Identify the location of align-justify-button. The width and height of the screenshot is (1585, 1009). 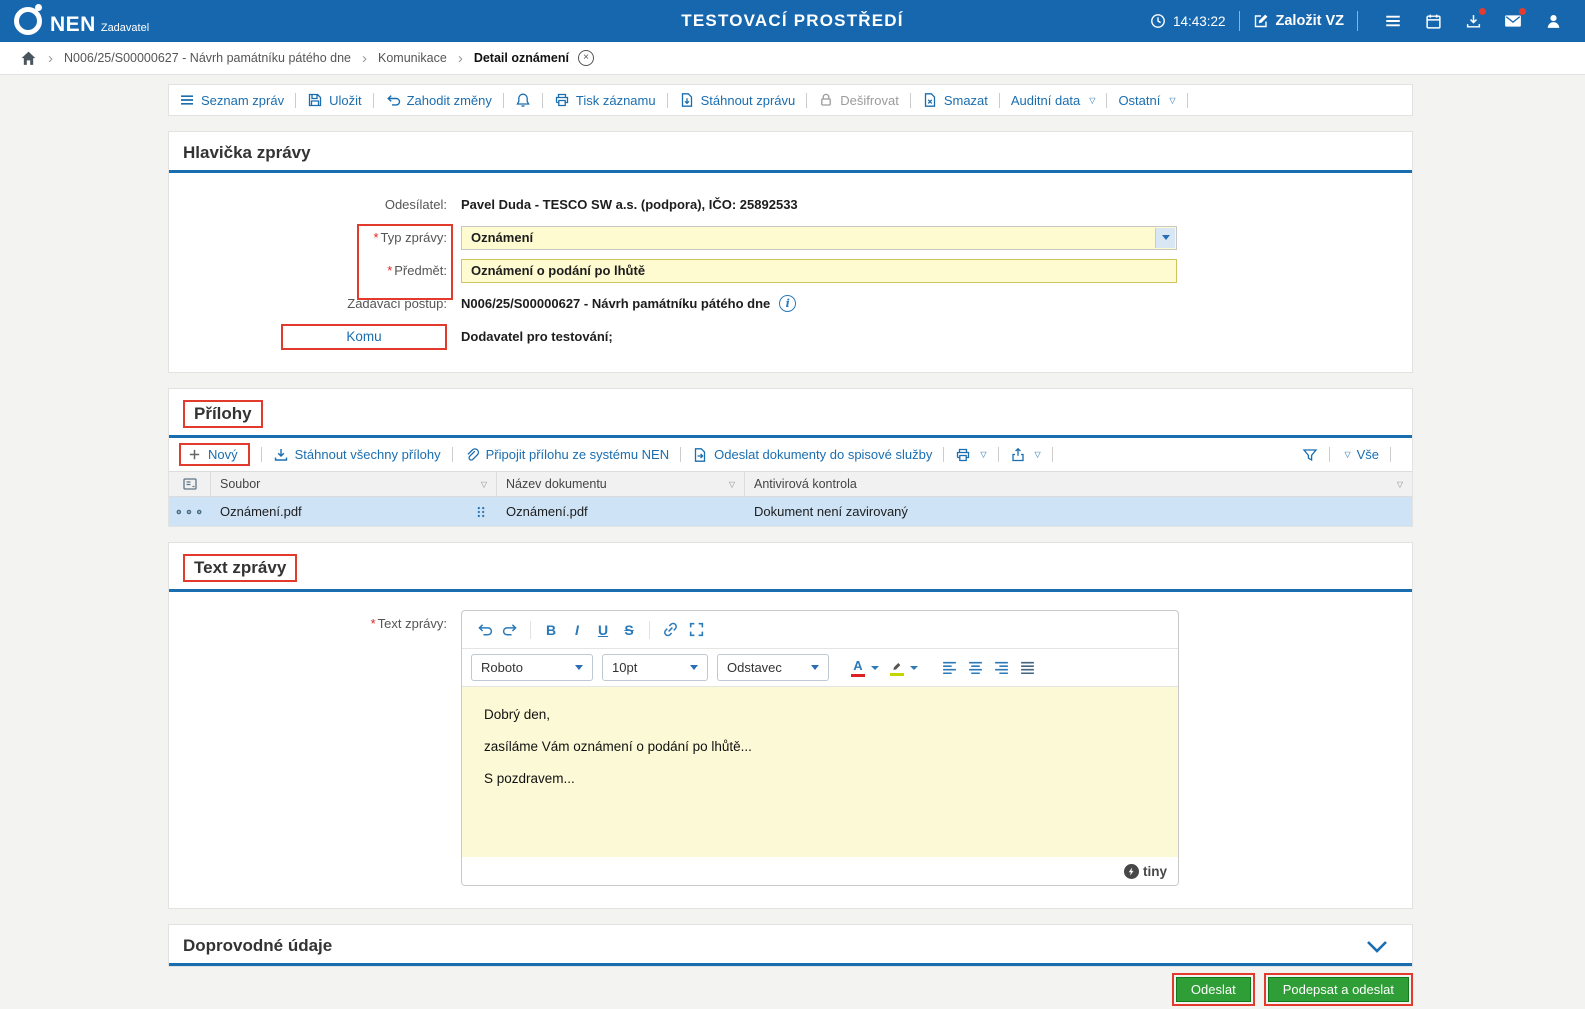
(1027, 668).